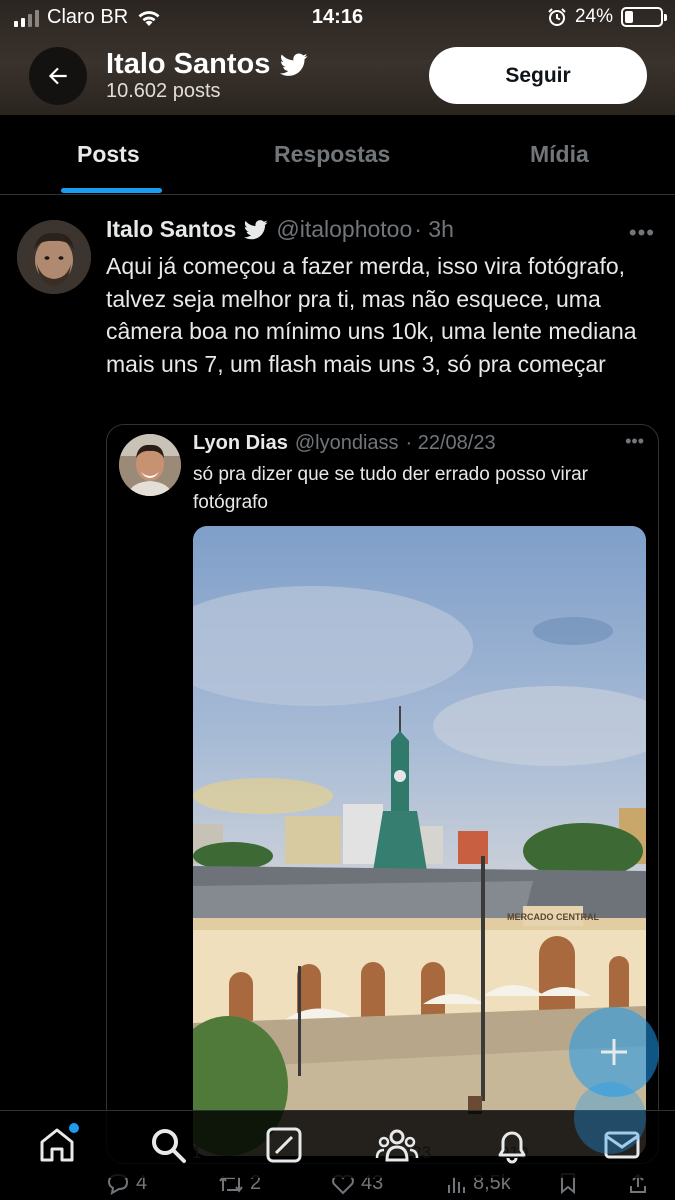 This screenshot has width=675, height=1200. What do you see at coordinates (644, 17) in the screenshot?
I see `battery-icon` at bounding box center [644, 17].